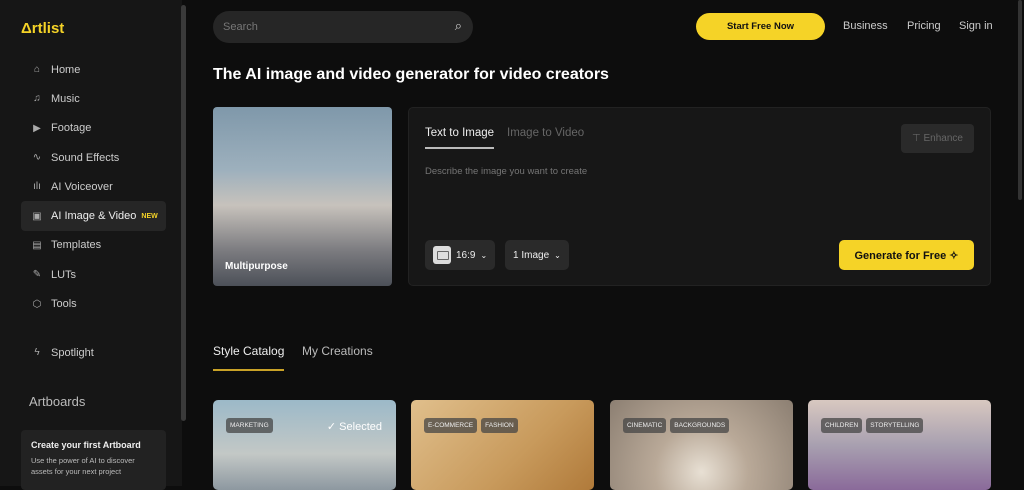  I want to click on style-tag: E-COMMERCE, so click(451, 425).